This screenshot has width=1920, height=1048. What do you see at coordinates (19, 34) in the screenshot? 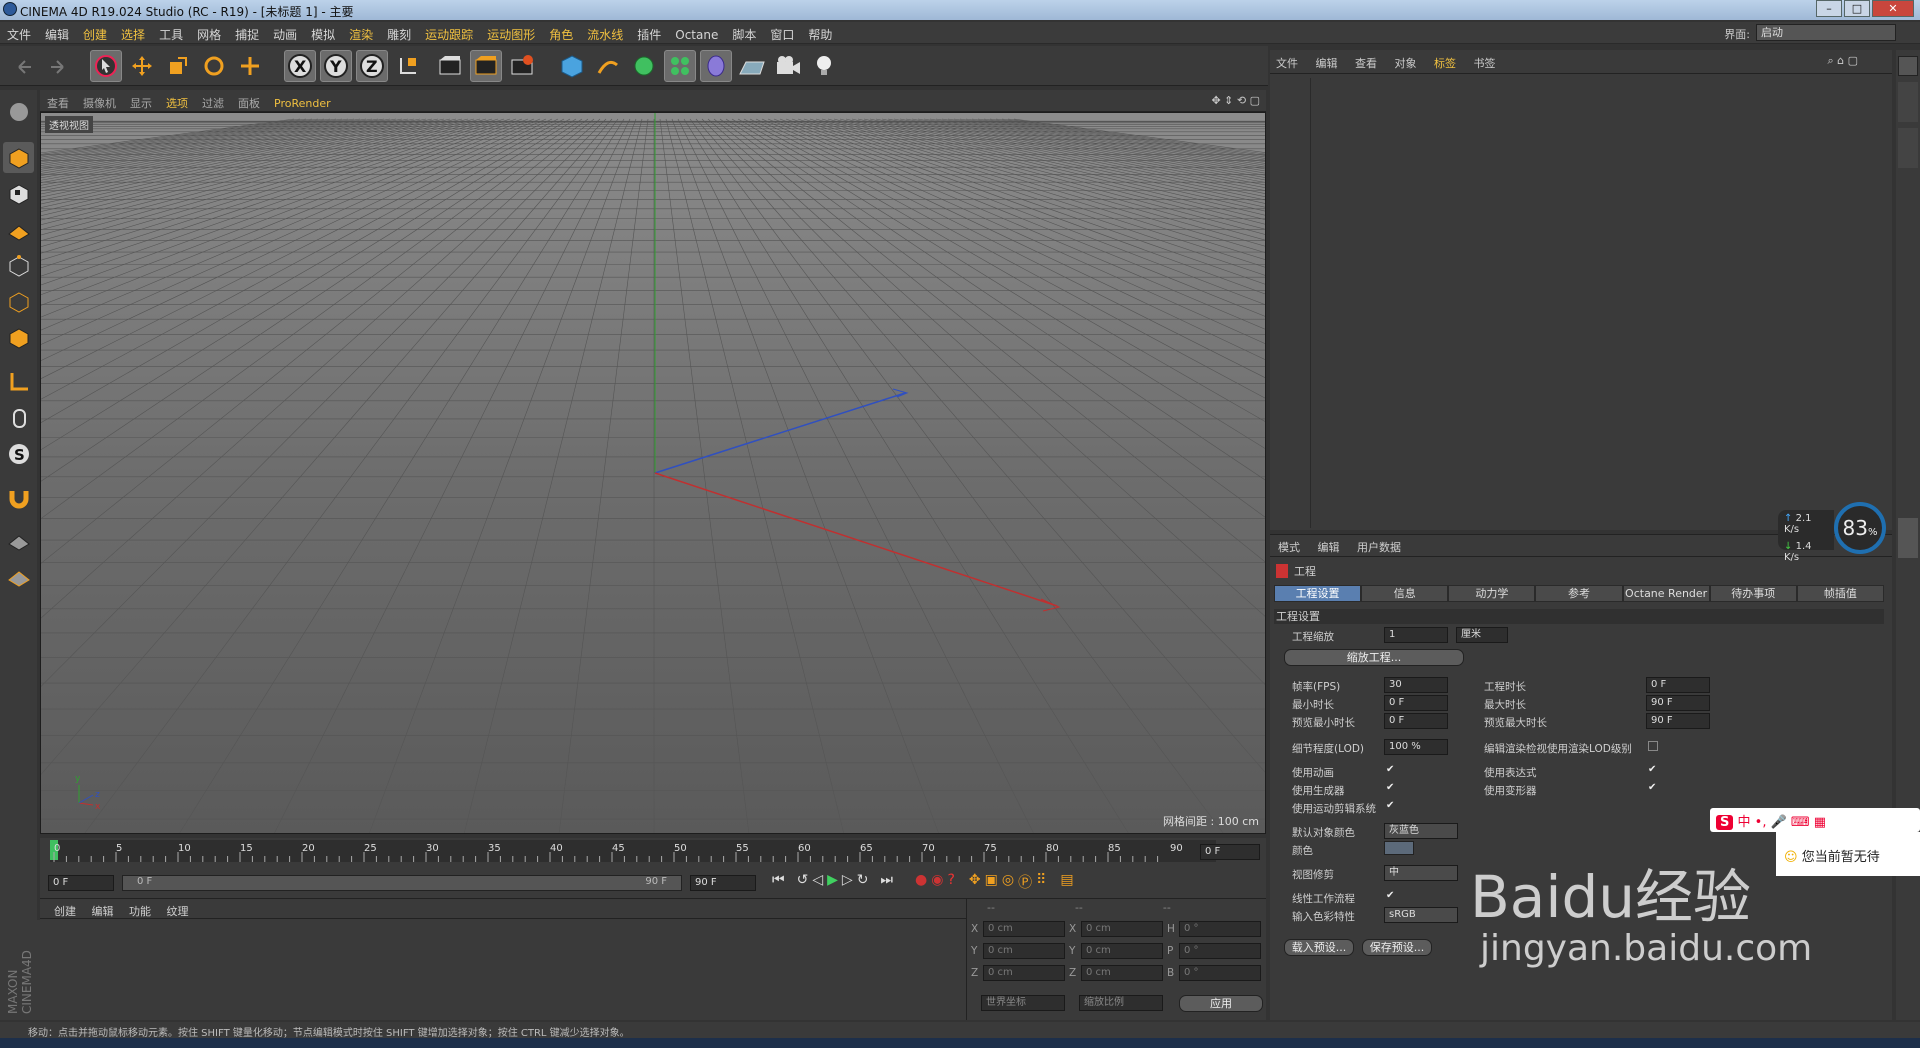
I see `menu-file: 文件` at bounding box center [19, 34].